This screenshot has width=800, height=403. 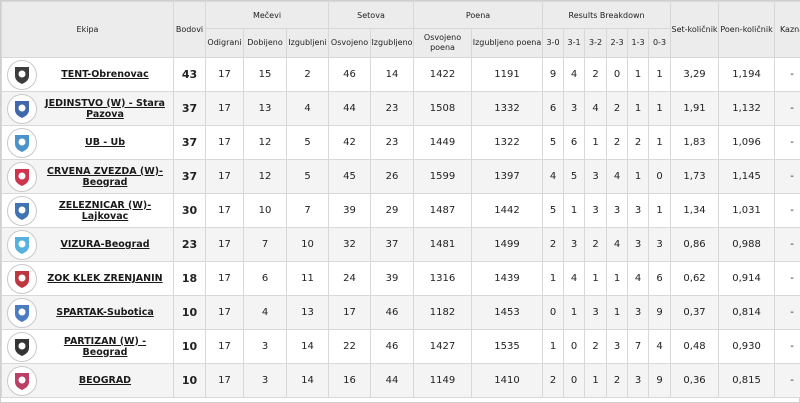 What do you see at coordinates (307, 108) in the screenshot?
I see `lost-cell: 4` at bounding box center [307, 108].